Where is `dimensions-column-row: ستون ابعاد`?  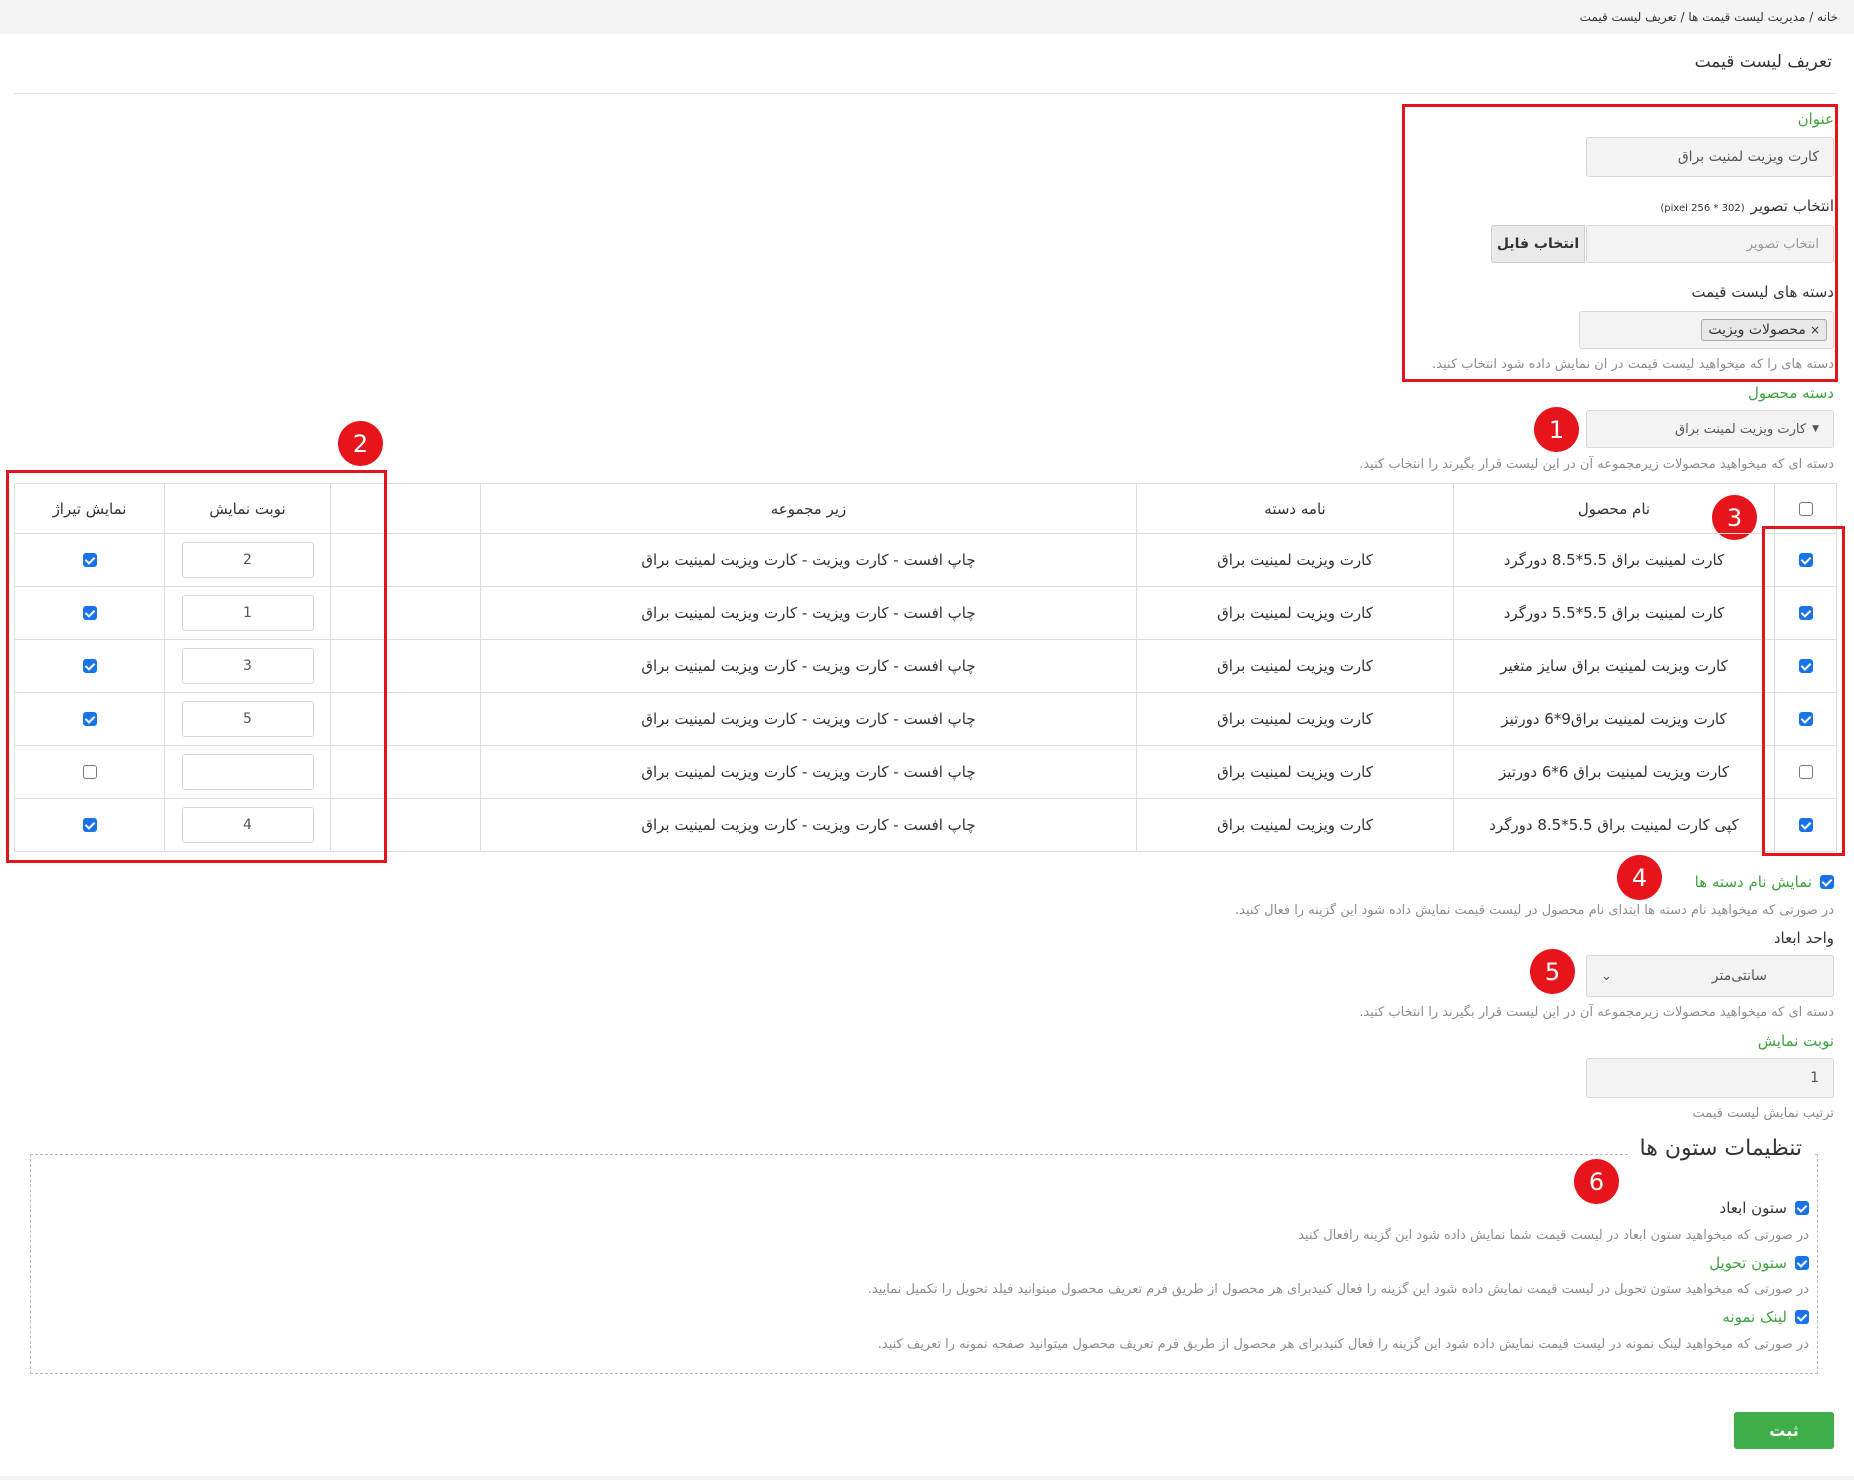
dimensions-column-row: ستون ابعاد is located at coordinates (1764, 1208).